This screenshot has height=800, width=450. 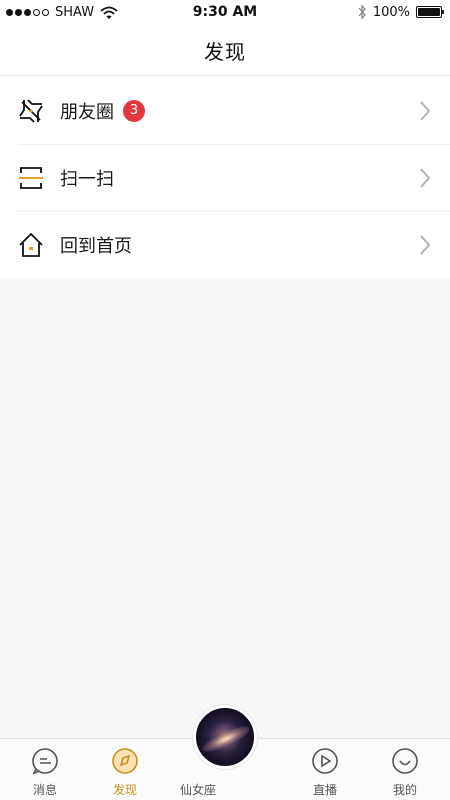 What do you see at coordinates (225, 13) in the screenshot?
I see `status-bar: SHAW 9:30 AM 100%` at bounding box center [225, 13].